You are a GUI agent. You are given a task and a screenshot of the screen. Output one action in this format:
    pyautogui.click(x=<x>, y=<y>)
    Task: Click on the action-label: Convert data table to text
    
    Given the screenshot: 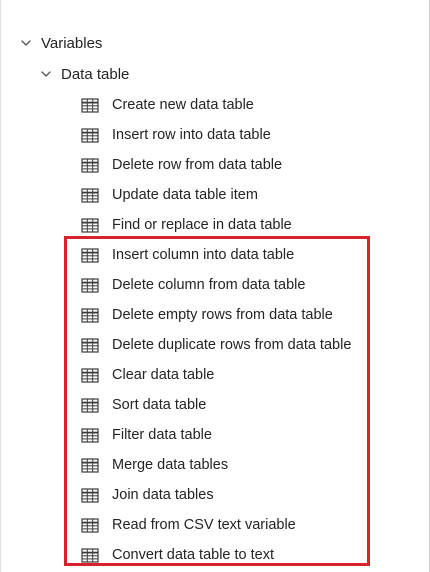 What is the action you would take?
    pyautogui.click(x=193, y=555)
    